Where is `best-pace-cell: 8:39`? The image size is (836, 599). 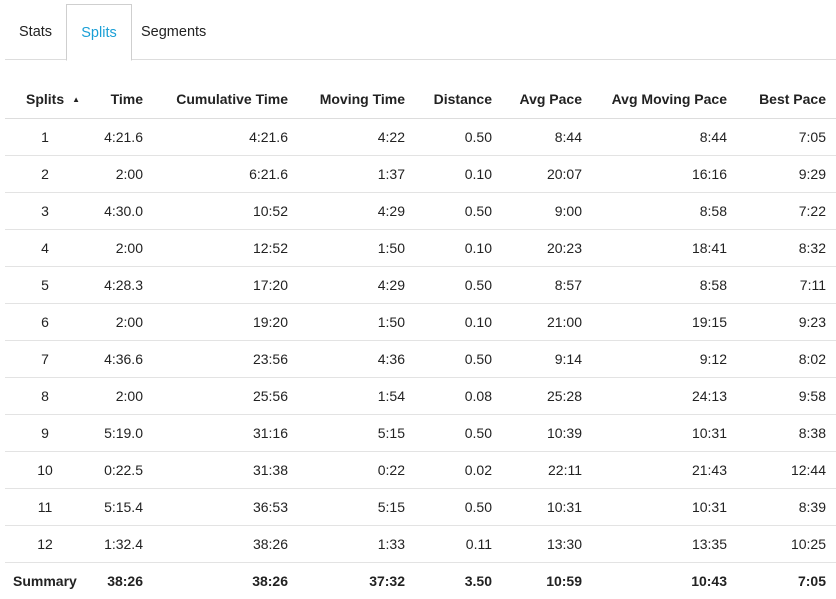
best-pace-cell: 8:39 is located at coordinates (786, 507).